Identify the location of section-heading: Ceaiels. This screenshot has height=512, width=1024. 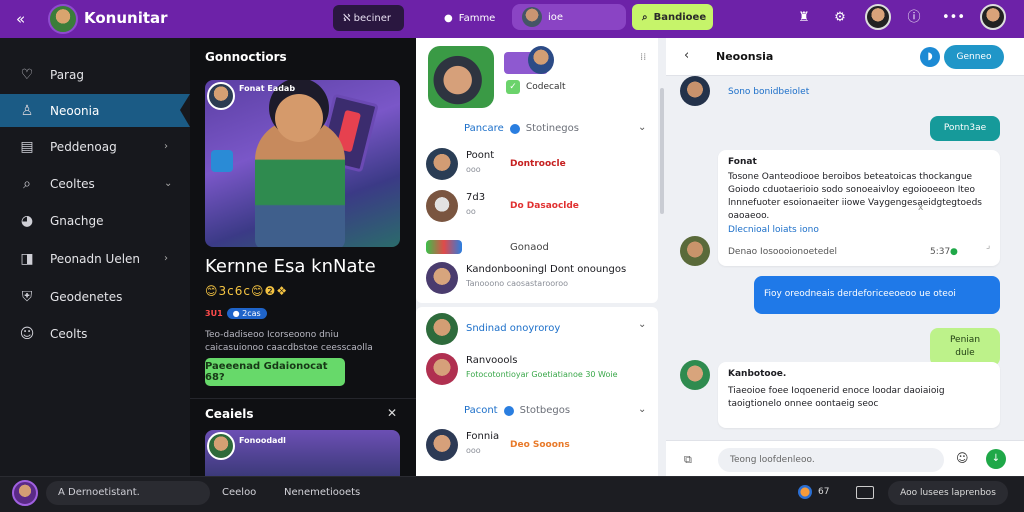
(229, 414).